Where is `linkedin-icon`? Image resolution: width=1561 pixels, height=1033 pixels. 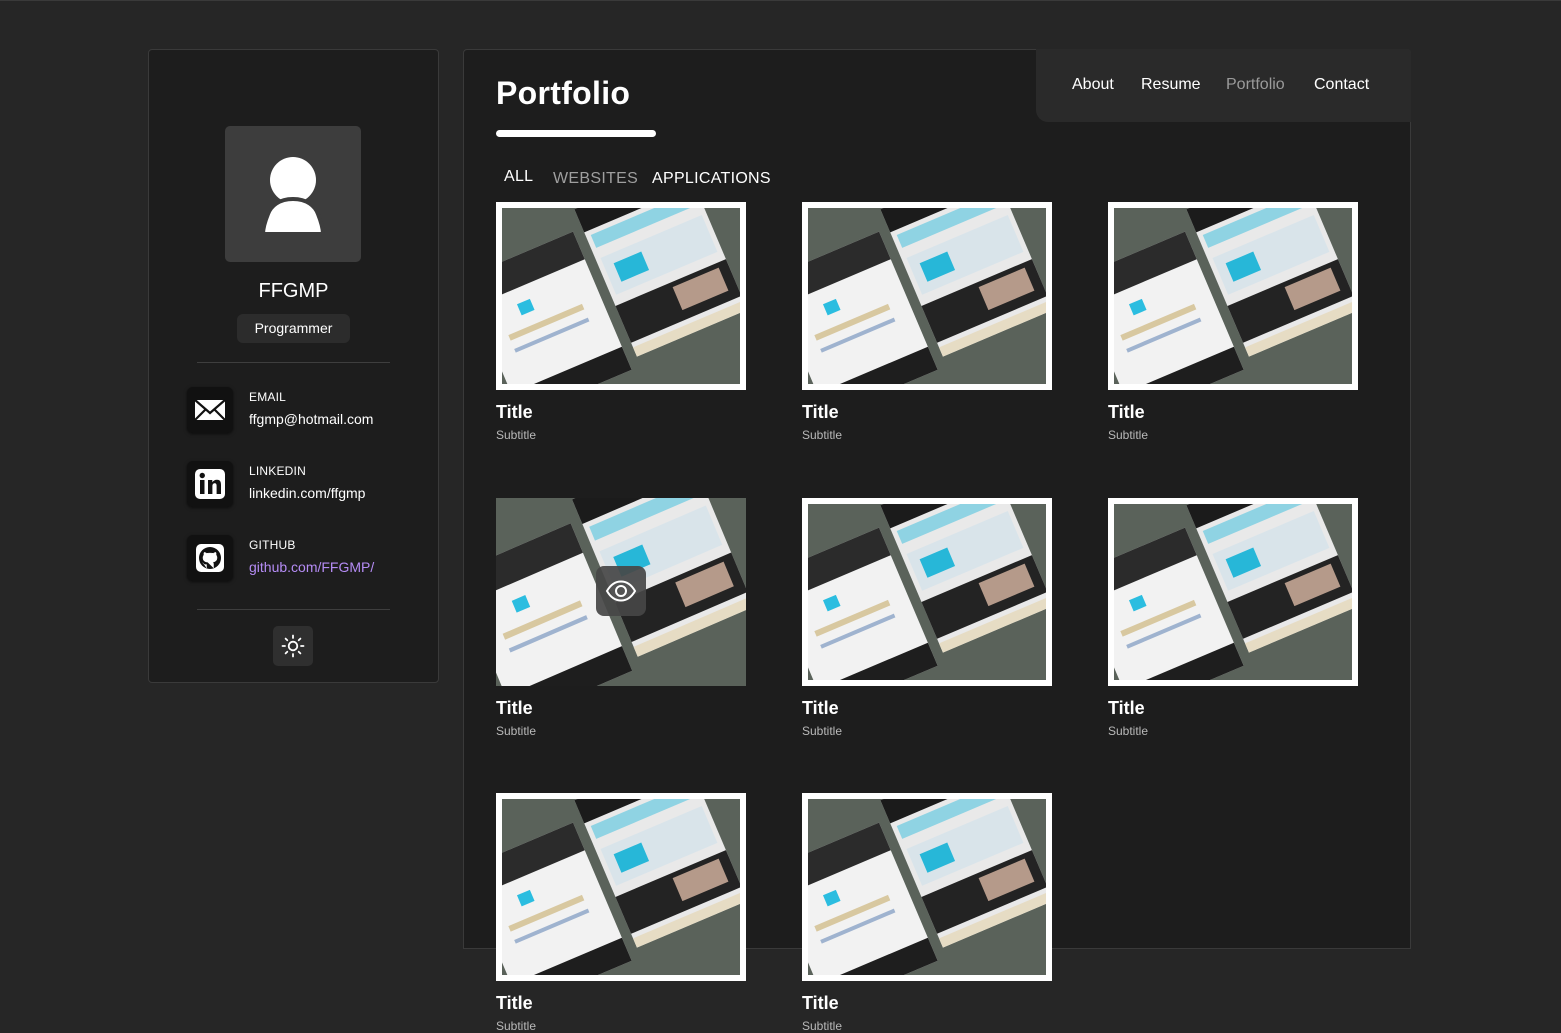
linkedin-icon is located at coordinates (210, 484).